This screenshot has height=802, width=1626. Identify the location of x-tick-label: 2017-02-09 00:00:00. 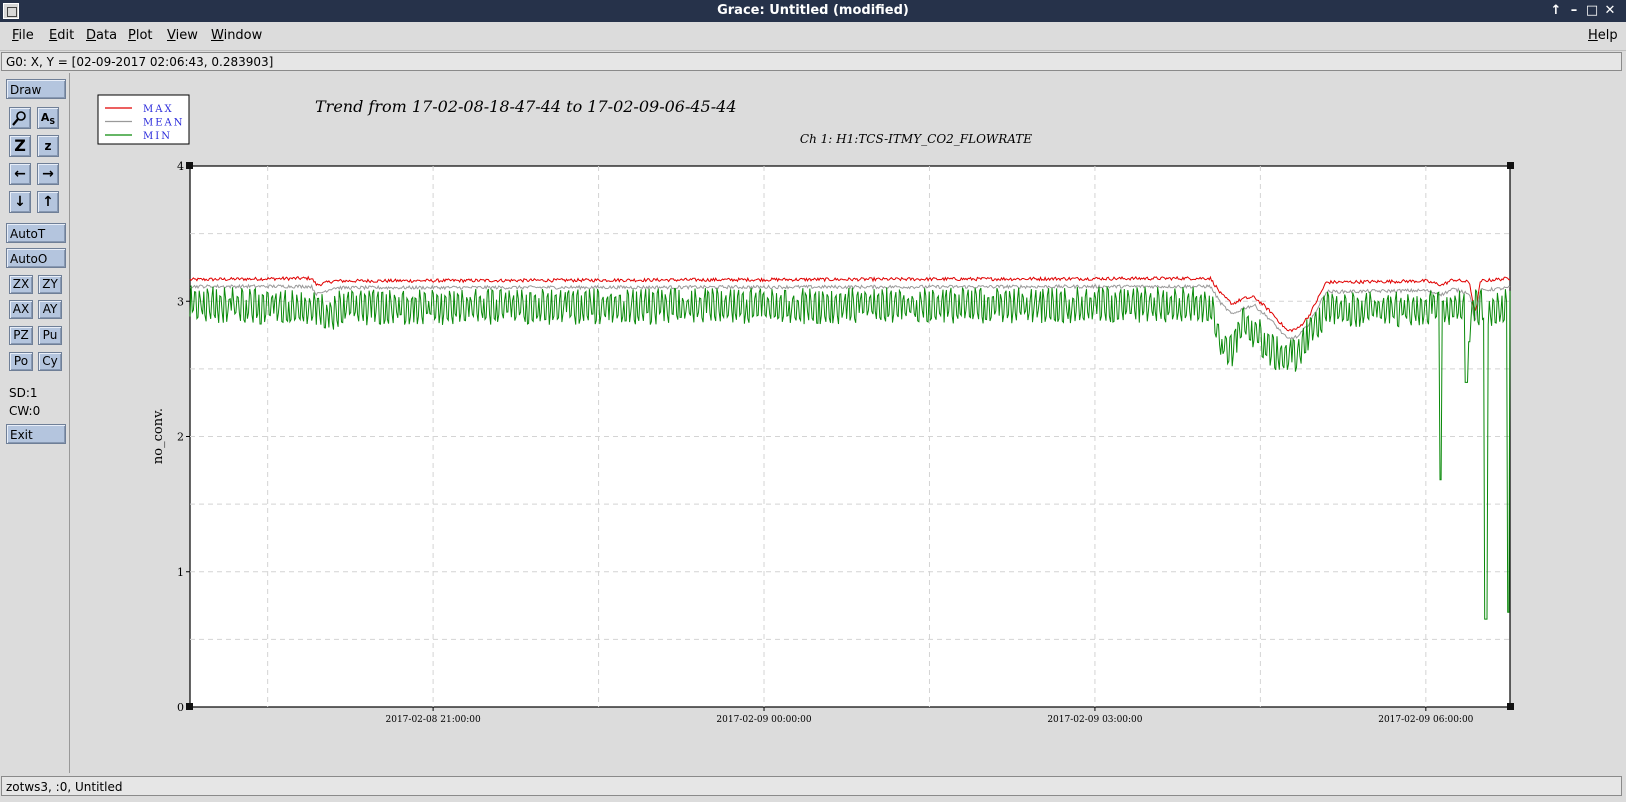
(763, 720).